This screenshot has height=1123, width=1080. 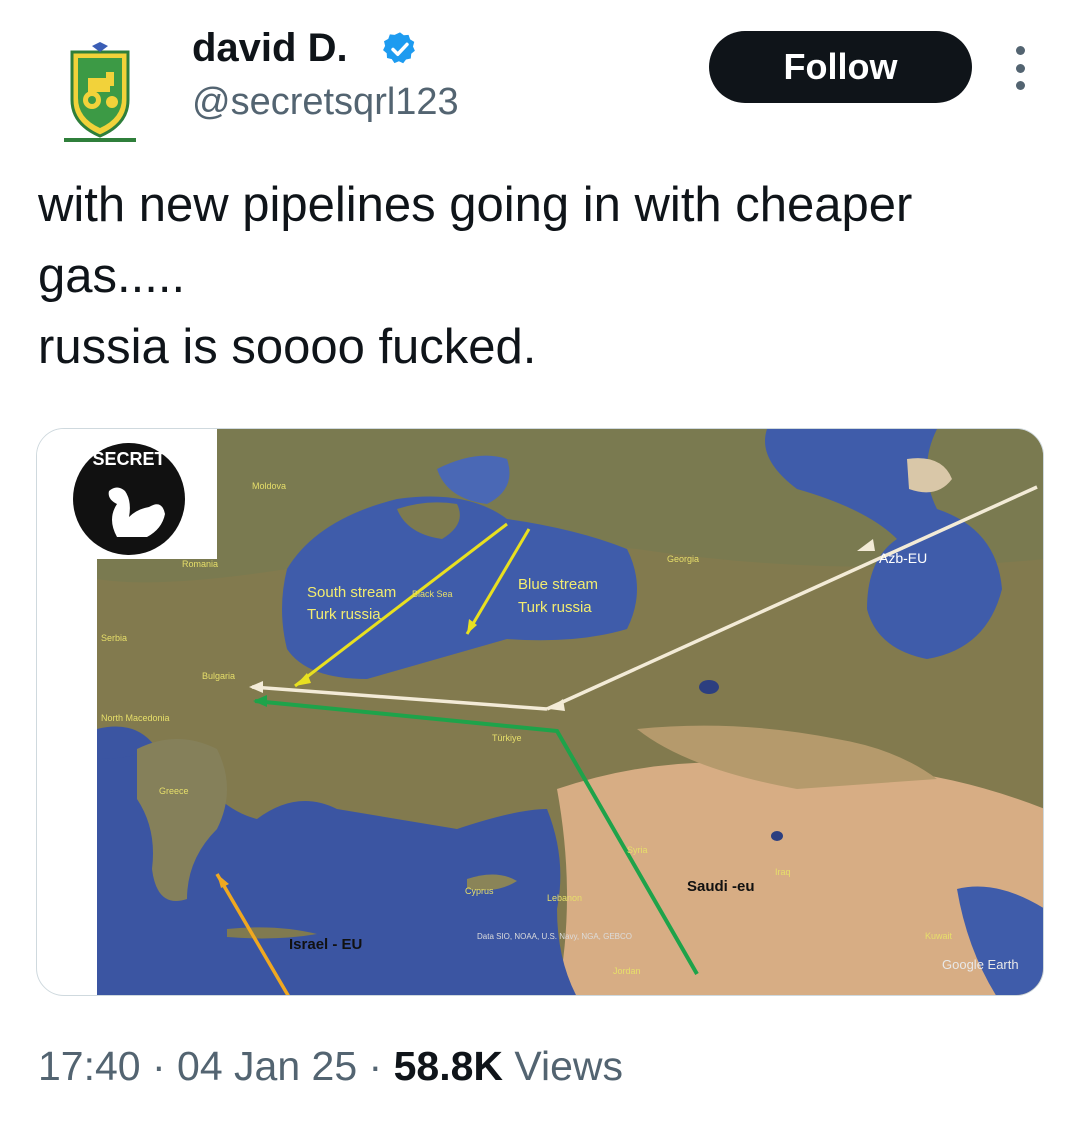 I want to click on display-name: david D., so click(x=270, y=48).